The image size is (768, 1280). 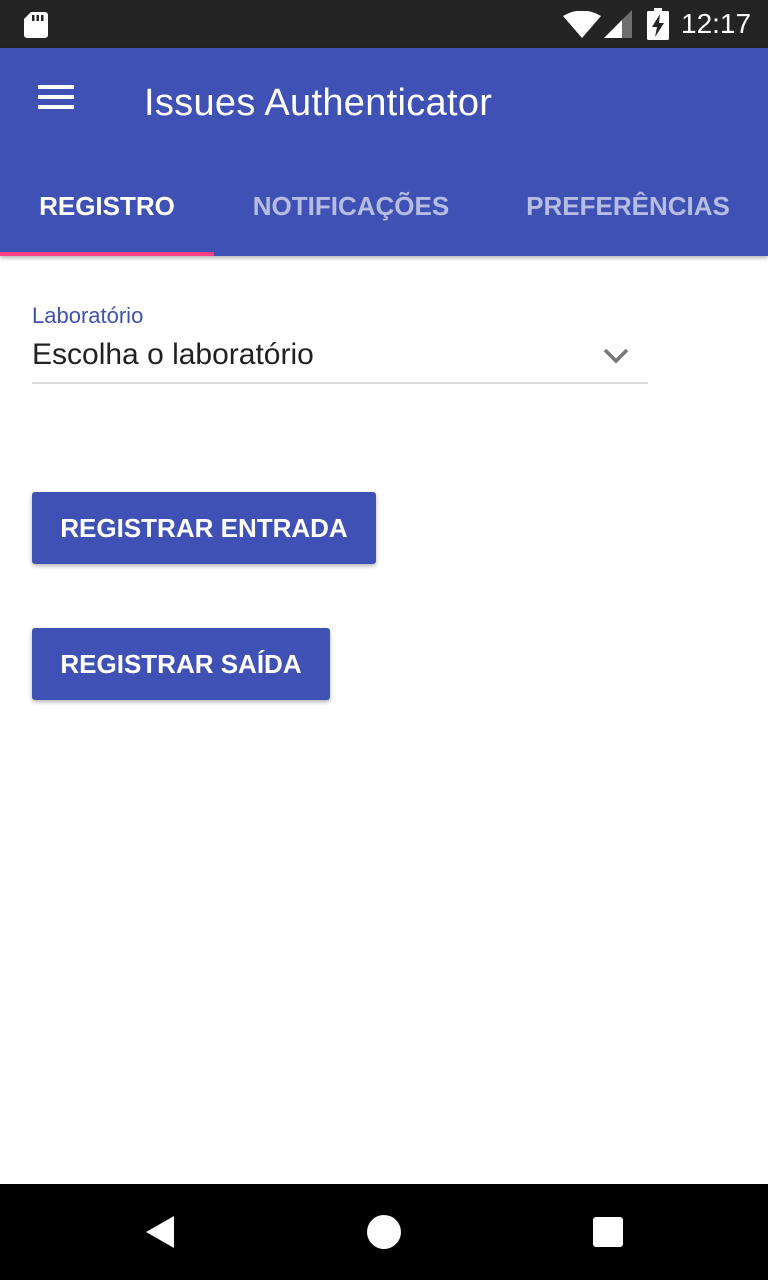 I want to click on status-time: 12:17, so click(x=716, y=23).